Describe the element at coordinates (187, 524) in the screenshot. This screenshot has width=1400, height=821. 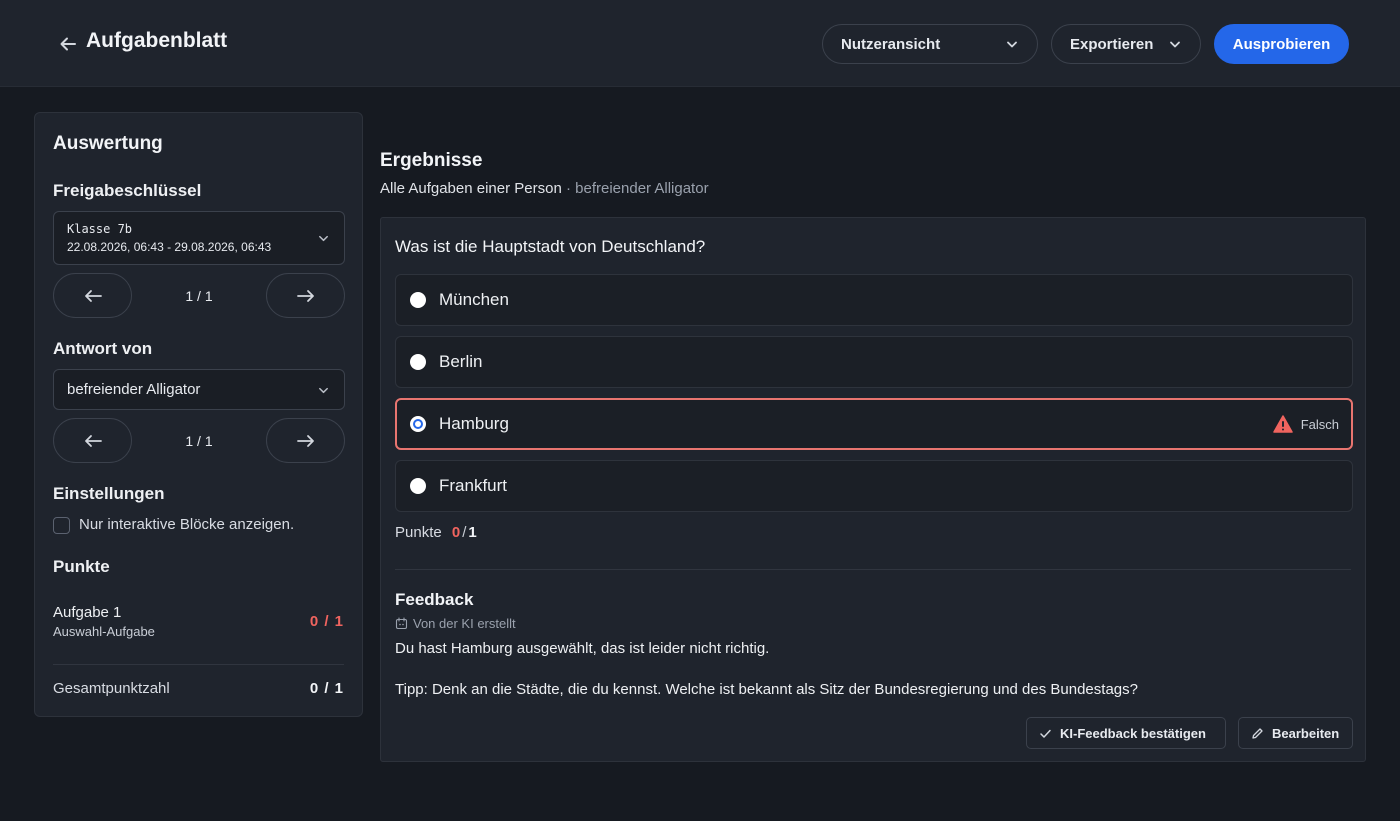
I see `only-interactive-label: Nur interaktive Blöcke anzeigen.` at that location.